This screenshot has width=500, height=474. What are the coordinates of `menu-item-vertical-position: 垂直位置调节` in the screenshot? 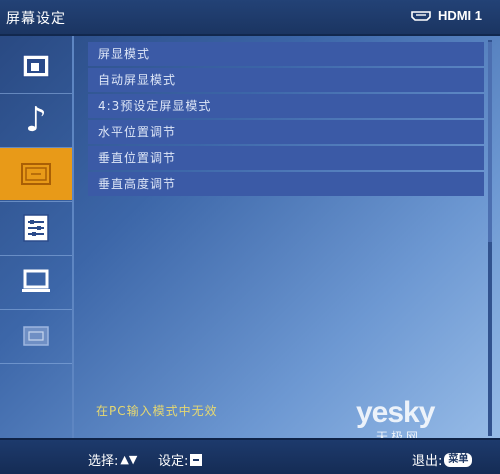 It's located at (286, 158).